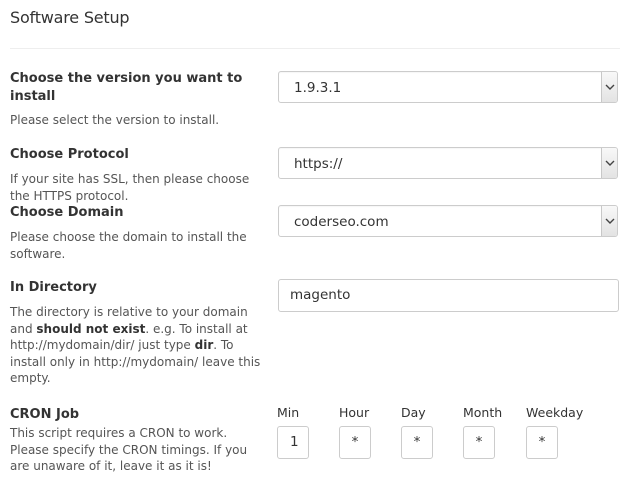  Describe the element at coordinates (69, 154) in the screenshot. I see `protocol-label: Choose Protocol` at that location.